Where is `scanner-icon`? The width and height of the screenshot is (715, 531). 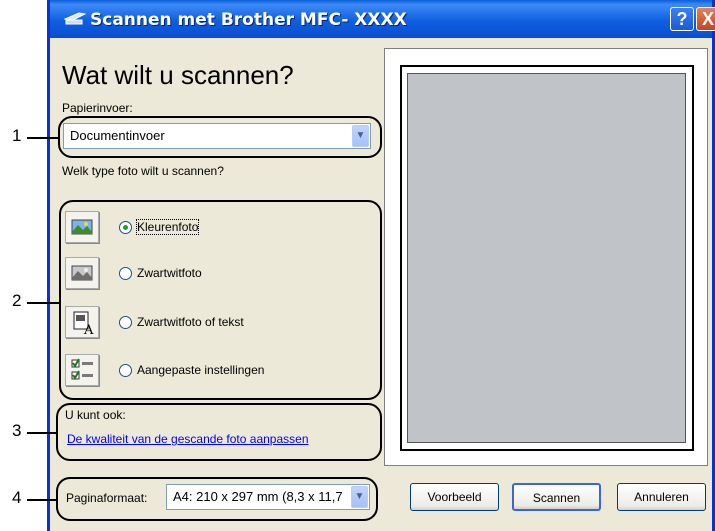
scanner-icon is located at coordinates (75, 18).